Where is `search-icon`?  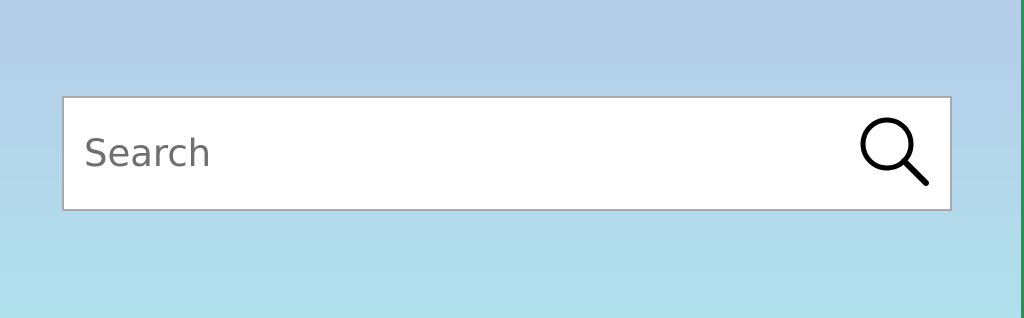 search-icon is located at coordinates (894, 151).